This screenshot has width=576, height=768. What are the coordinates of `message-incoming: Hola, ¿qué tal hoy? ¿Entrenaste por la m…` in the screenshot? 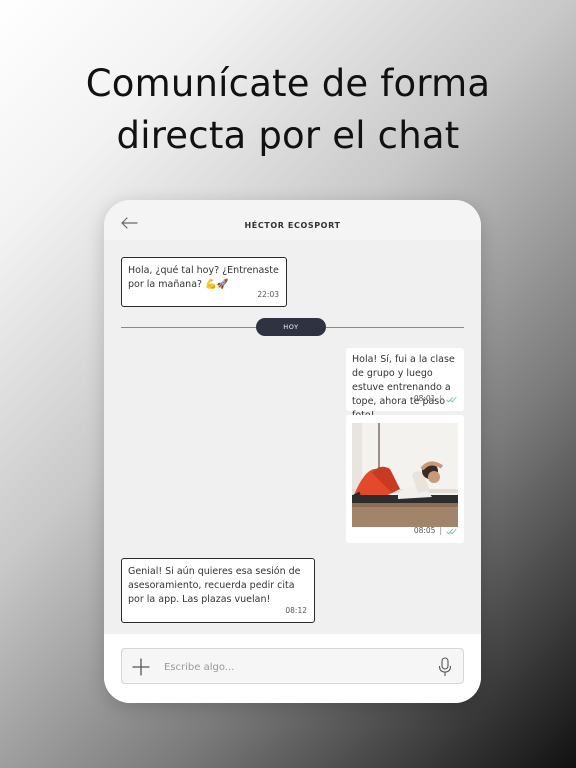 It's located at (204, 282).